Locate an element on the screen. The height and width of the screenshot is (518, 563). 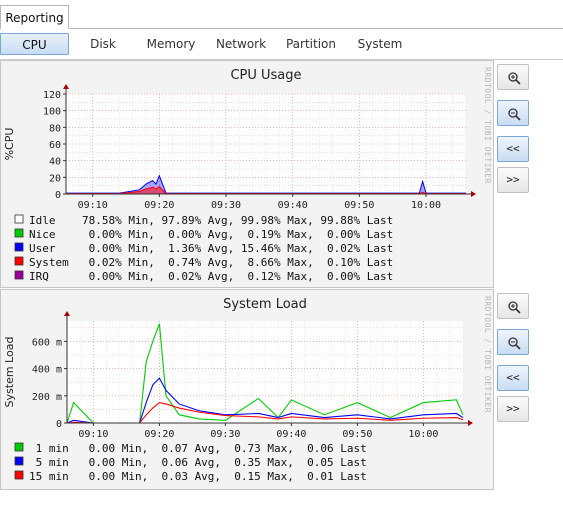
chart-title: System Load is located at coordinates (265, 304).